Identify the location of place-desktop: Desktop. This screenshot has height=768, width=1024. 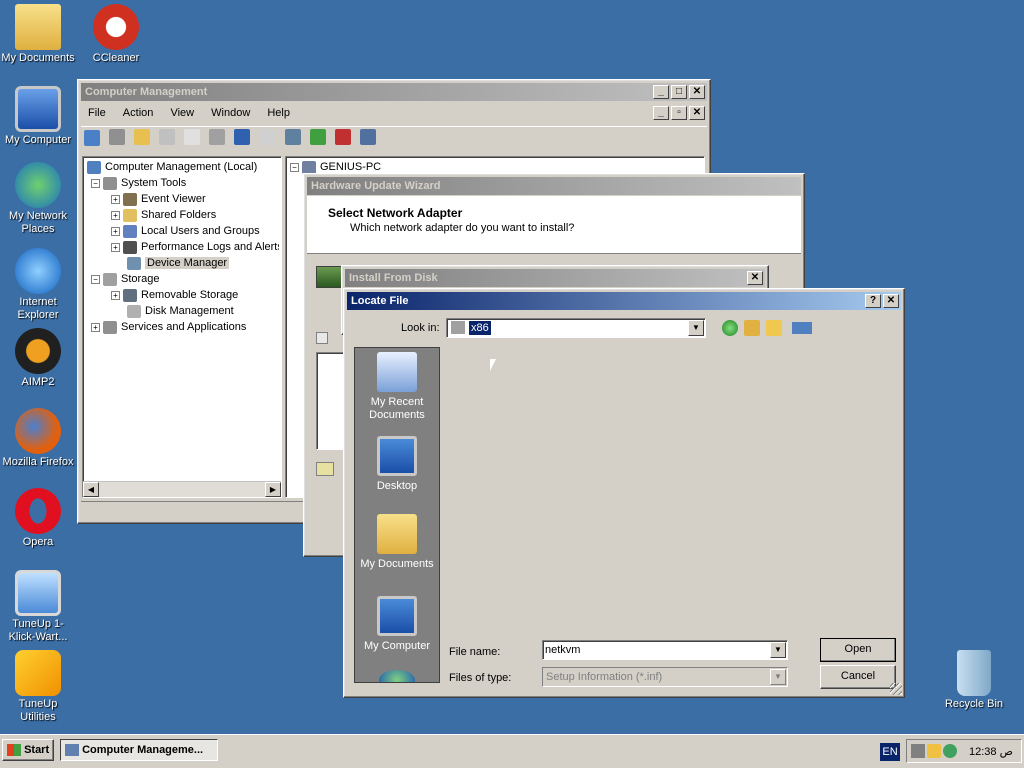
(397, 464).